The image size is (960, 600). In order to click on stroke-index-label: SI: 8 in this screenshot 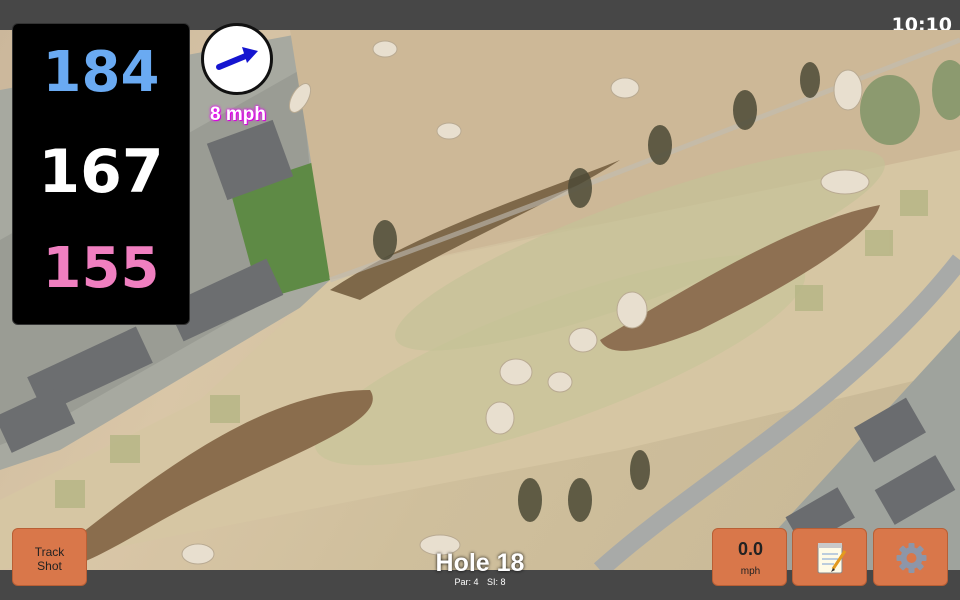, I will do `click(496, 582)`.